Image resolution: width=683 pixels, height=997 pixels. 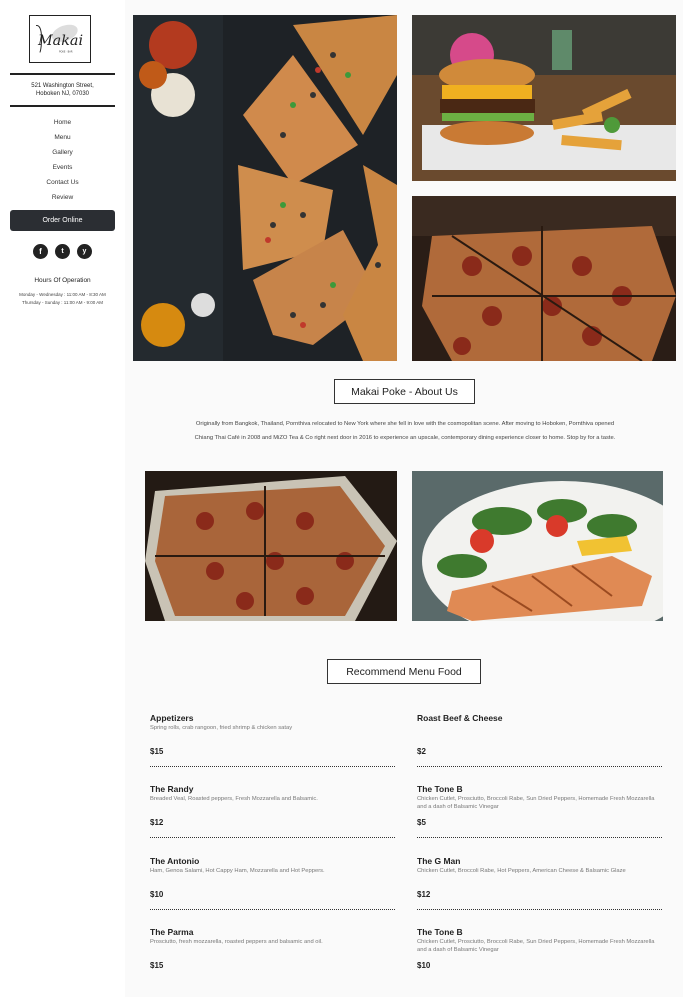 What do you see at coordinates (460, 718) in the screenshot?
I see `menu-item-name: Roast Beef & Cheese` at bounding box center [460, 718].